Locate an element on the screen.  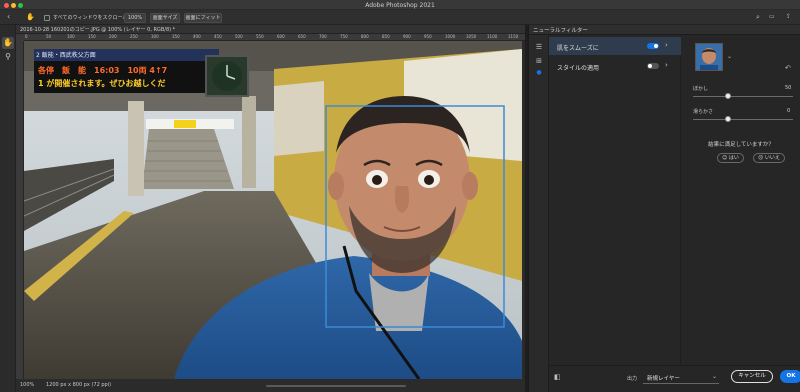
ruler-tick-label: 50 is located at coordinates (49, 36).